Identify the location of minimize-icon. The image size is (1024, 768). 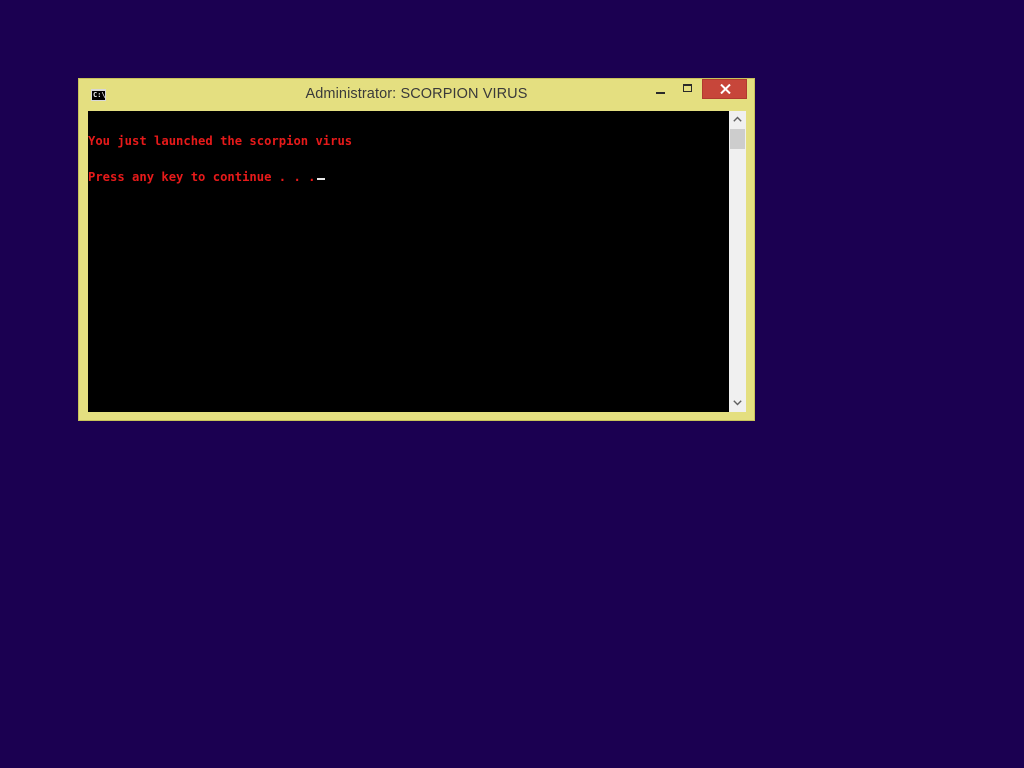
(660, 93).